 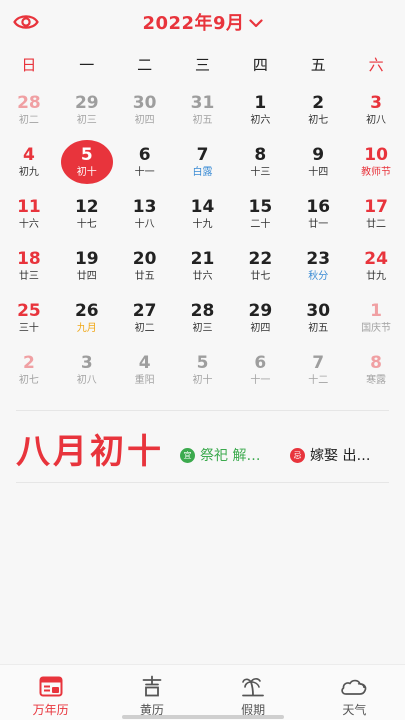 I want to click on lunar-label: 十七, so click(x=86, y=224).